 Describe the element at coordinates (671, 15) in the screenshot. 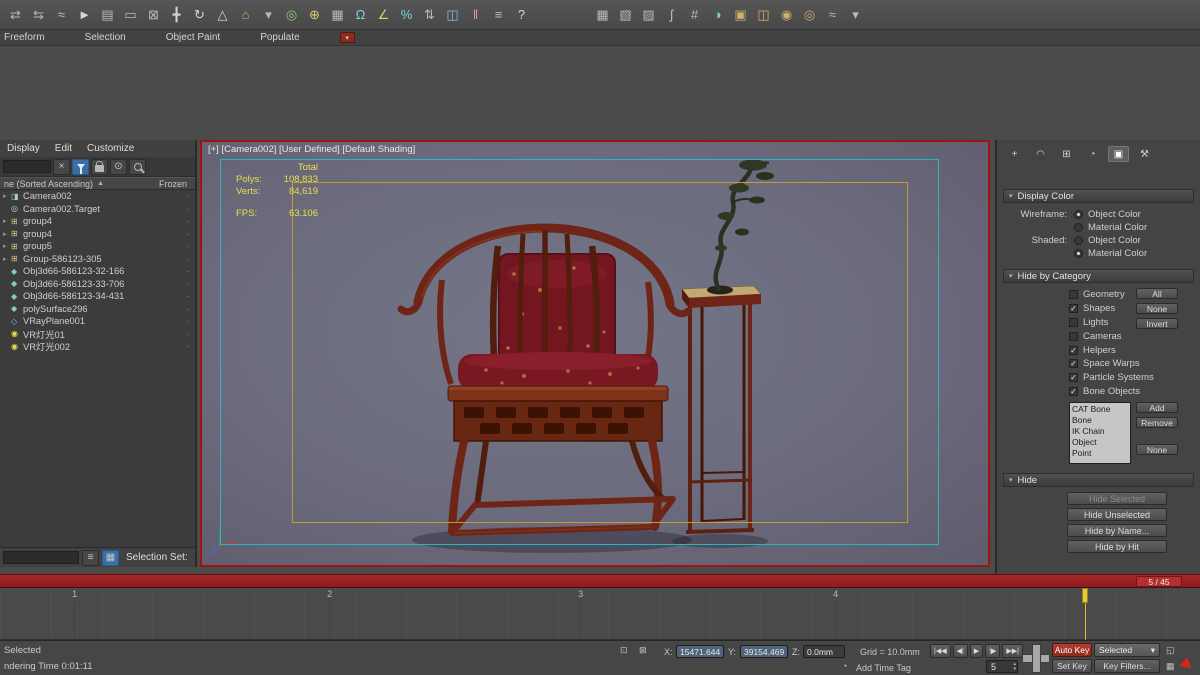

I see `curve-editor-icon: ∫` at that location.